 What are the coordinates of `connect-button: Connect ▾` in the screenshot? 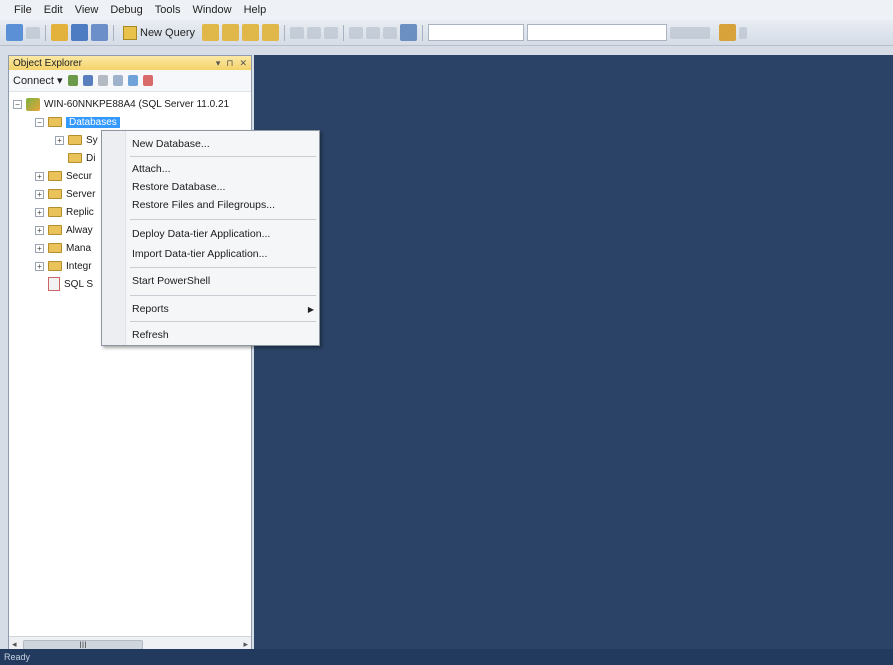 It's located at (38, 80).